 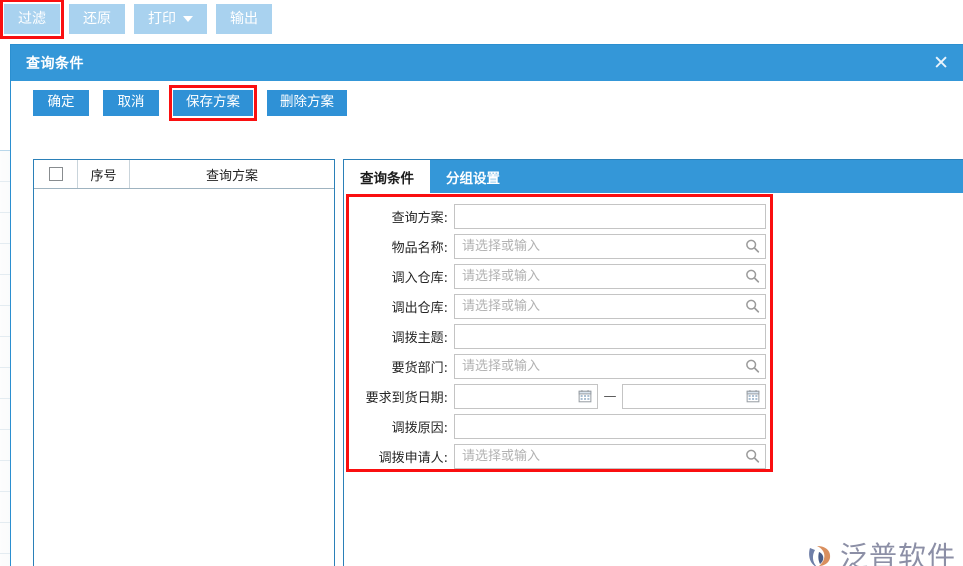 I want to click on dialog-action-bar: 确定 取消 保存方案 删除方案, so click(x=487, y=103).